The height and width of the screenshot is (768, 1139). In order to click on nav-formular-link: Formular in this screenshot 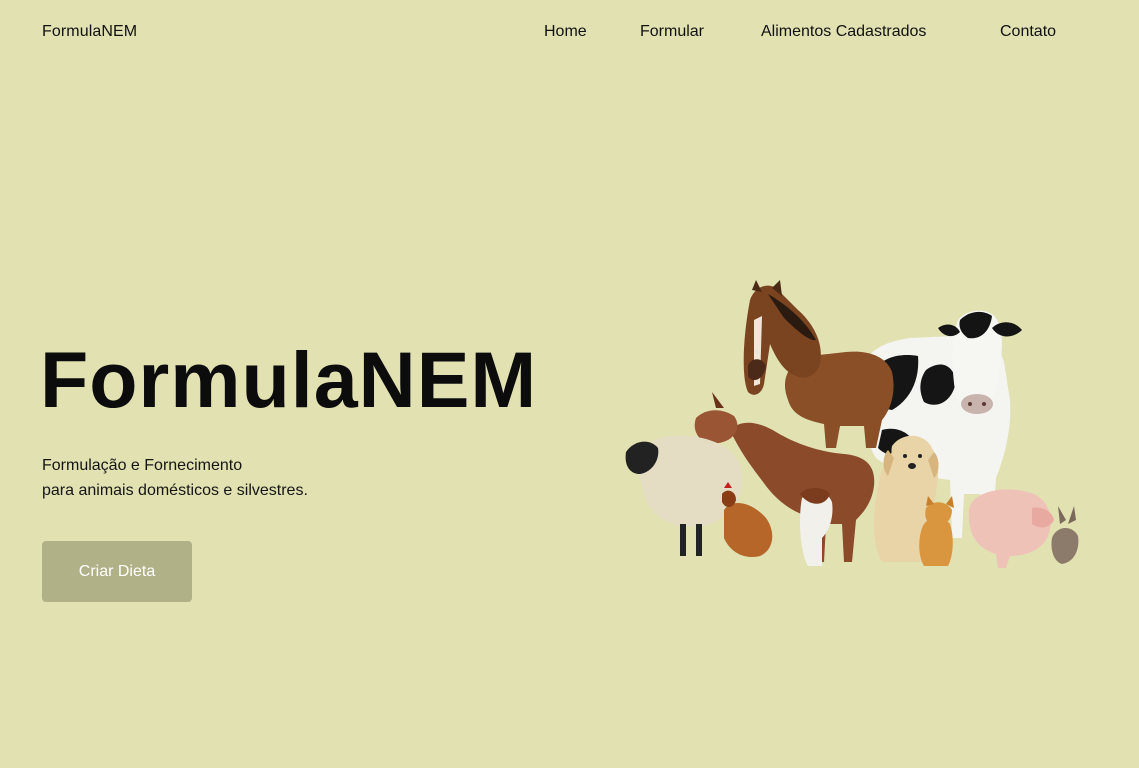, I will do `click(672, 32)`.